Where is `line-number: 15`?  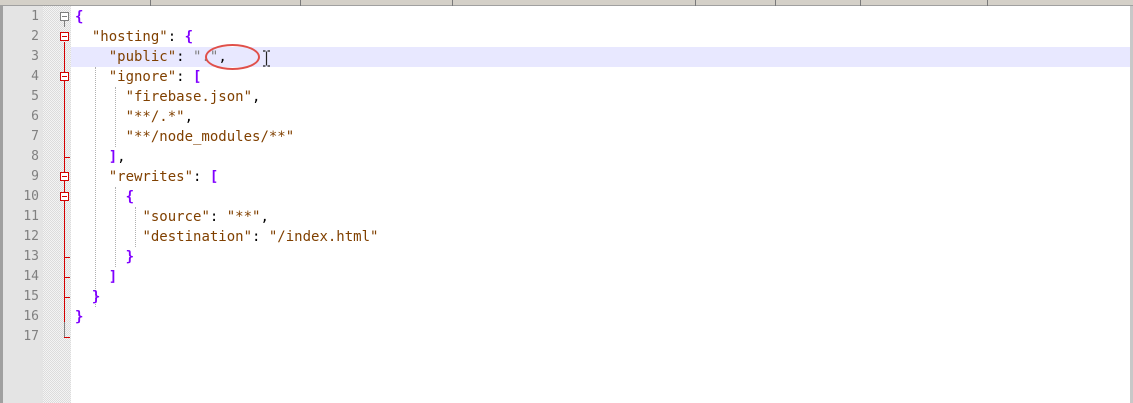
line-number: 15 is located at coordinates (31, 296).